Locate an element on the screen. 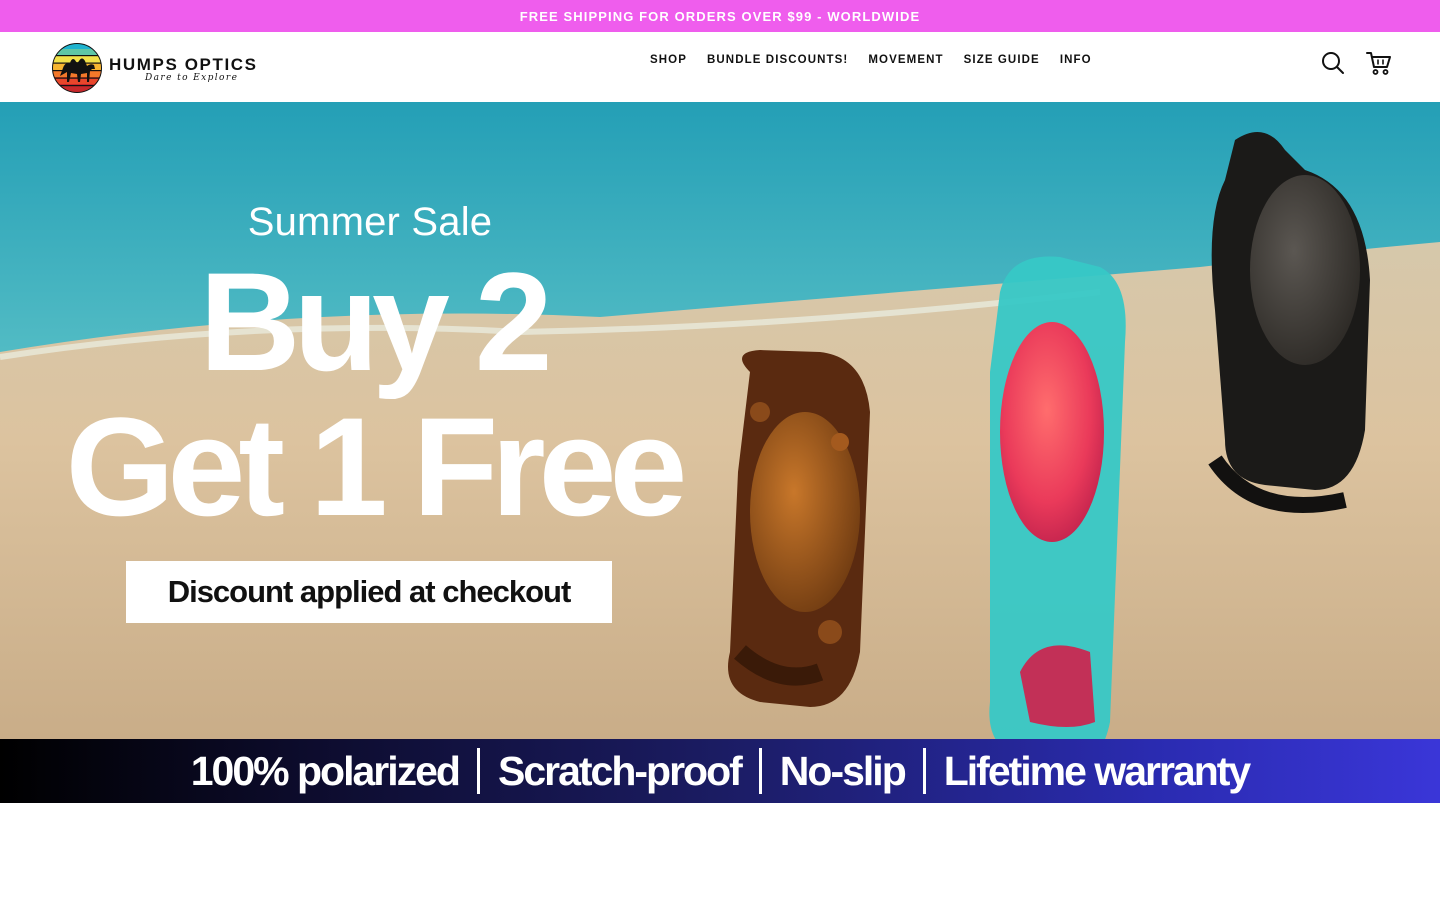 Image resolution: width=1440 pixels, height=900 pixels. page-body is located at coordinates (720, 851).